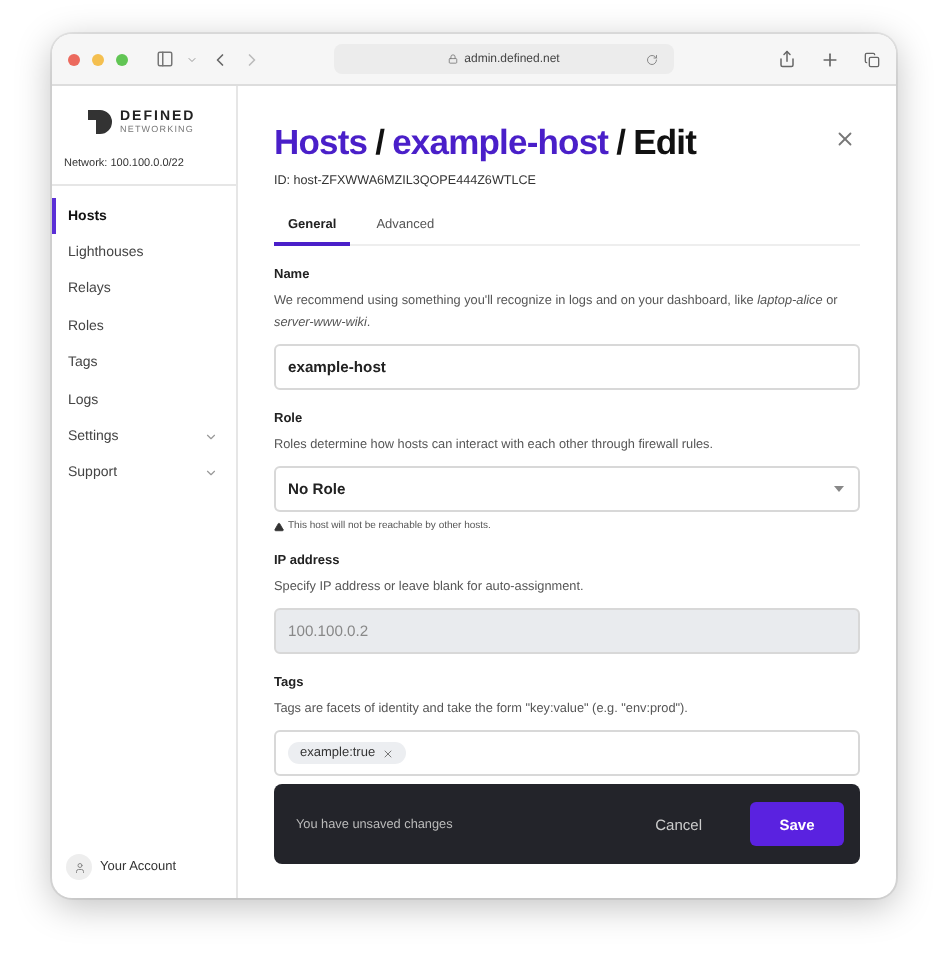  What do you see at coordinates (453, 59) in the screenshot?
I see `lock-icon` at bounding box center [453, 59].